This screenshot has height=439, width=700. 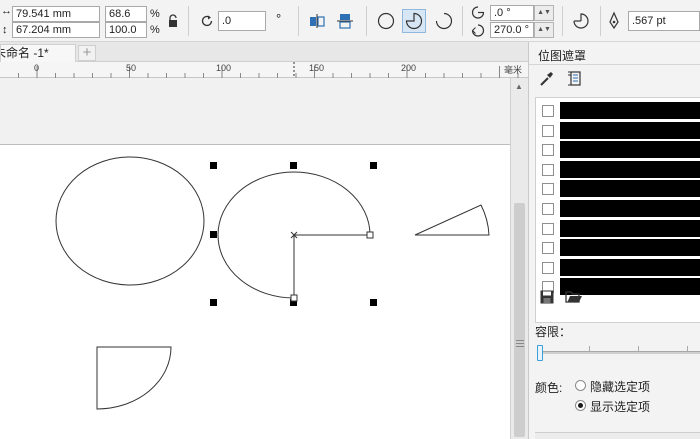 I want to click on degree-symbol-label: °, so click(x=279, y=18).